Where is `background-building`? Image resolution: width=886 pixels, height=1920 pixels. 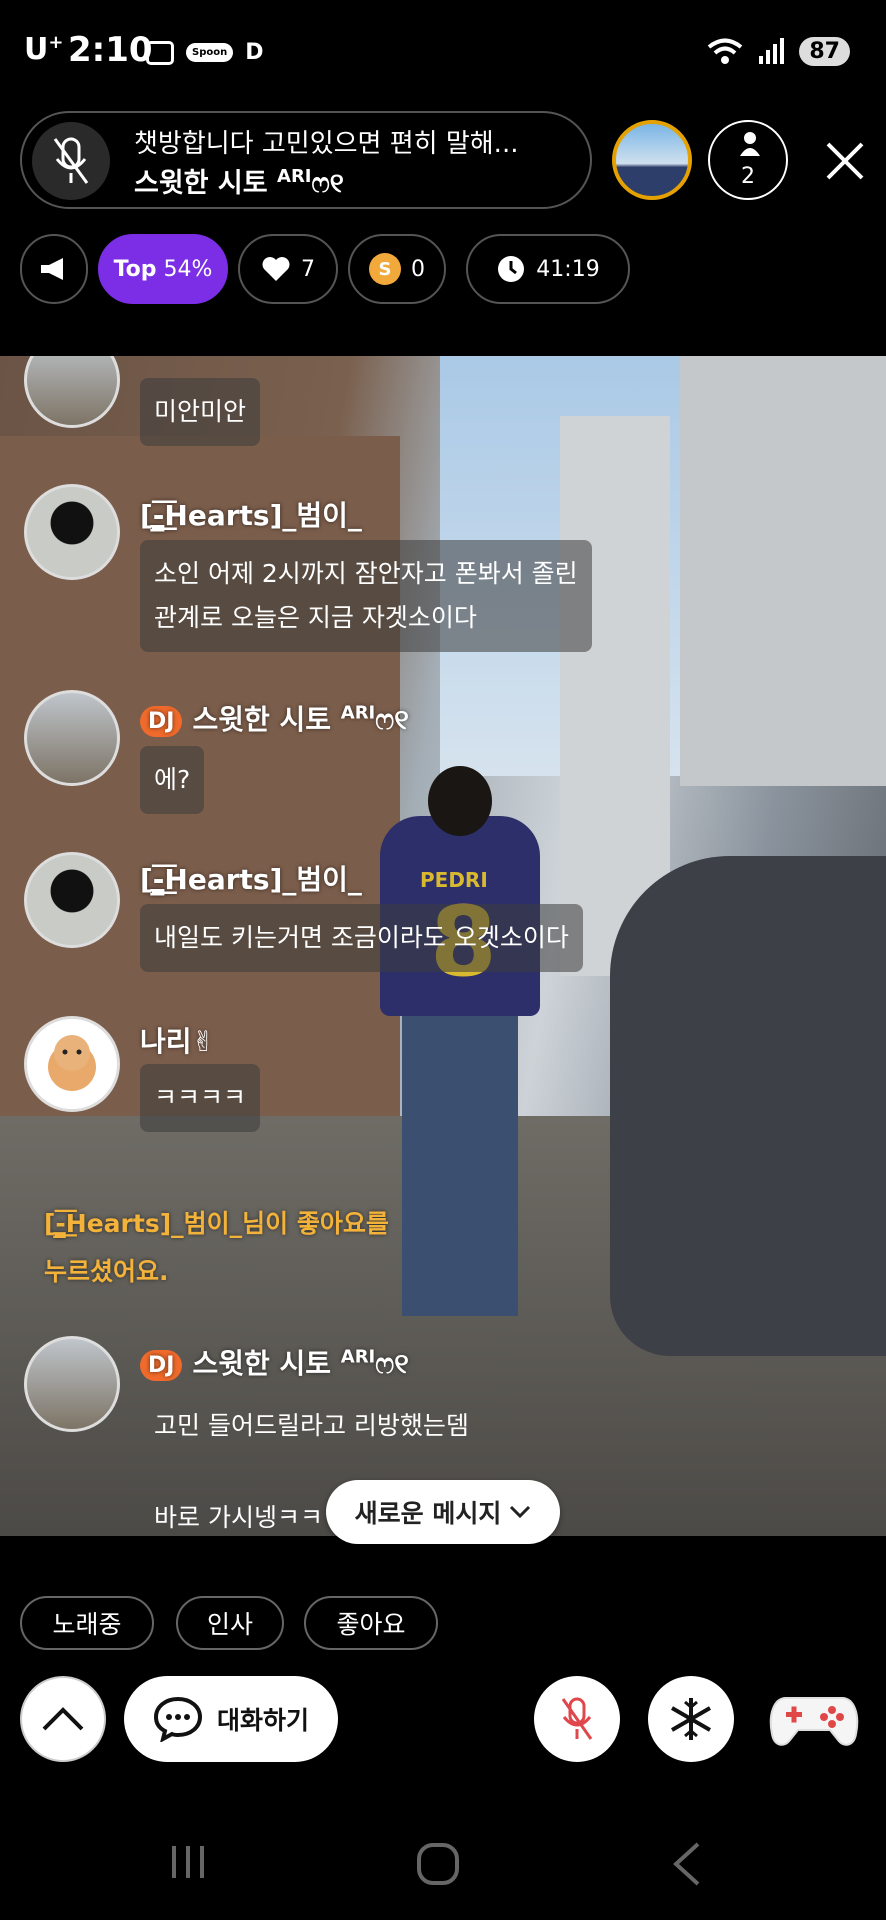
background-building is located at coordinates (783, 571).